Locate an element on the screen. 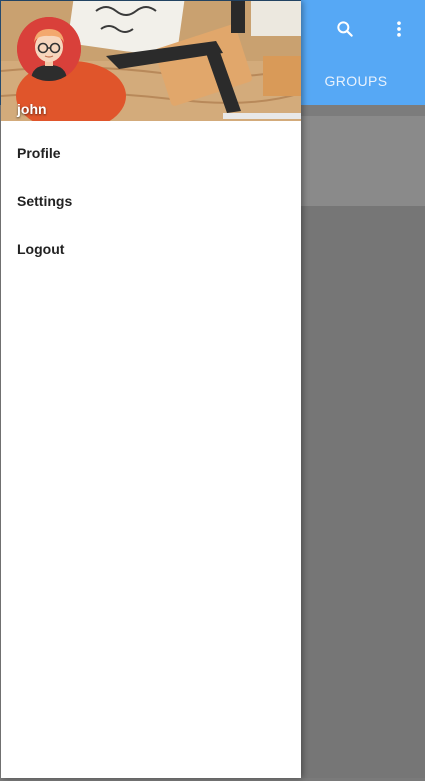  search-icon is located at coordinates (345, 29).